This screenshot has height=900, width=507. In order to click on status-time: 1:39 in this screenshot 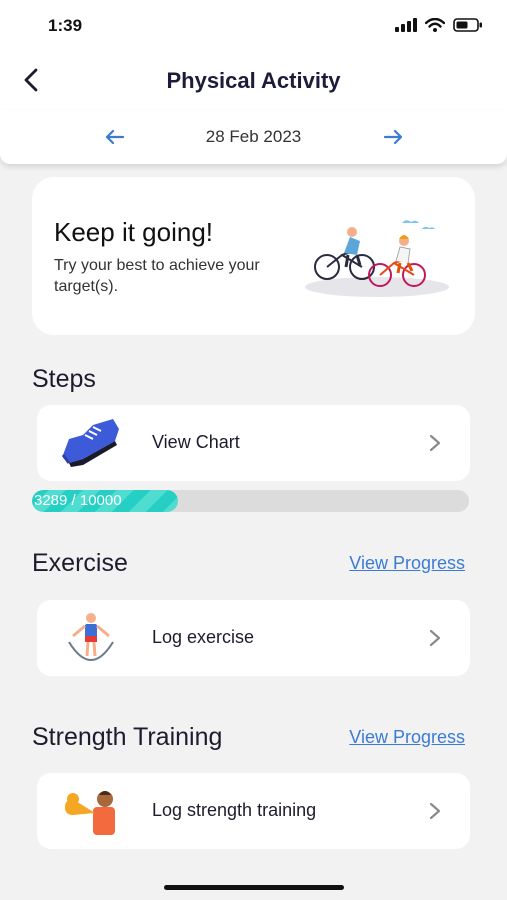, I will do `click(65, 25)`.